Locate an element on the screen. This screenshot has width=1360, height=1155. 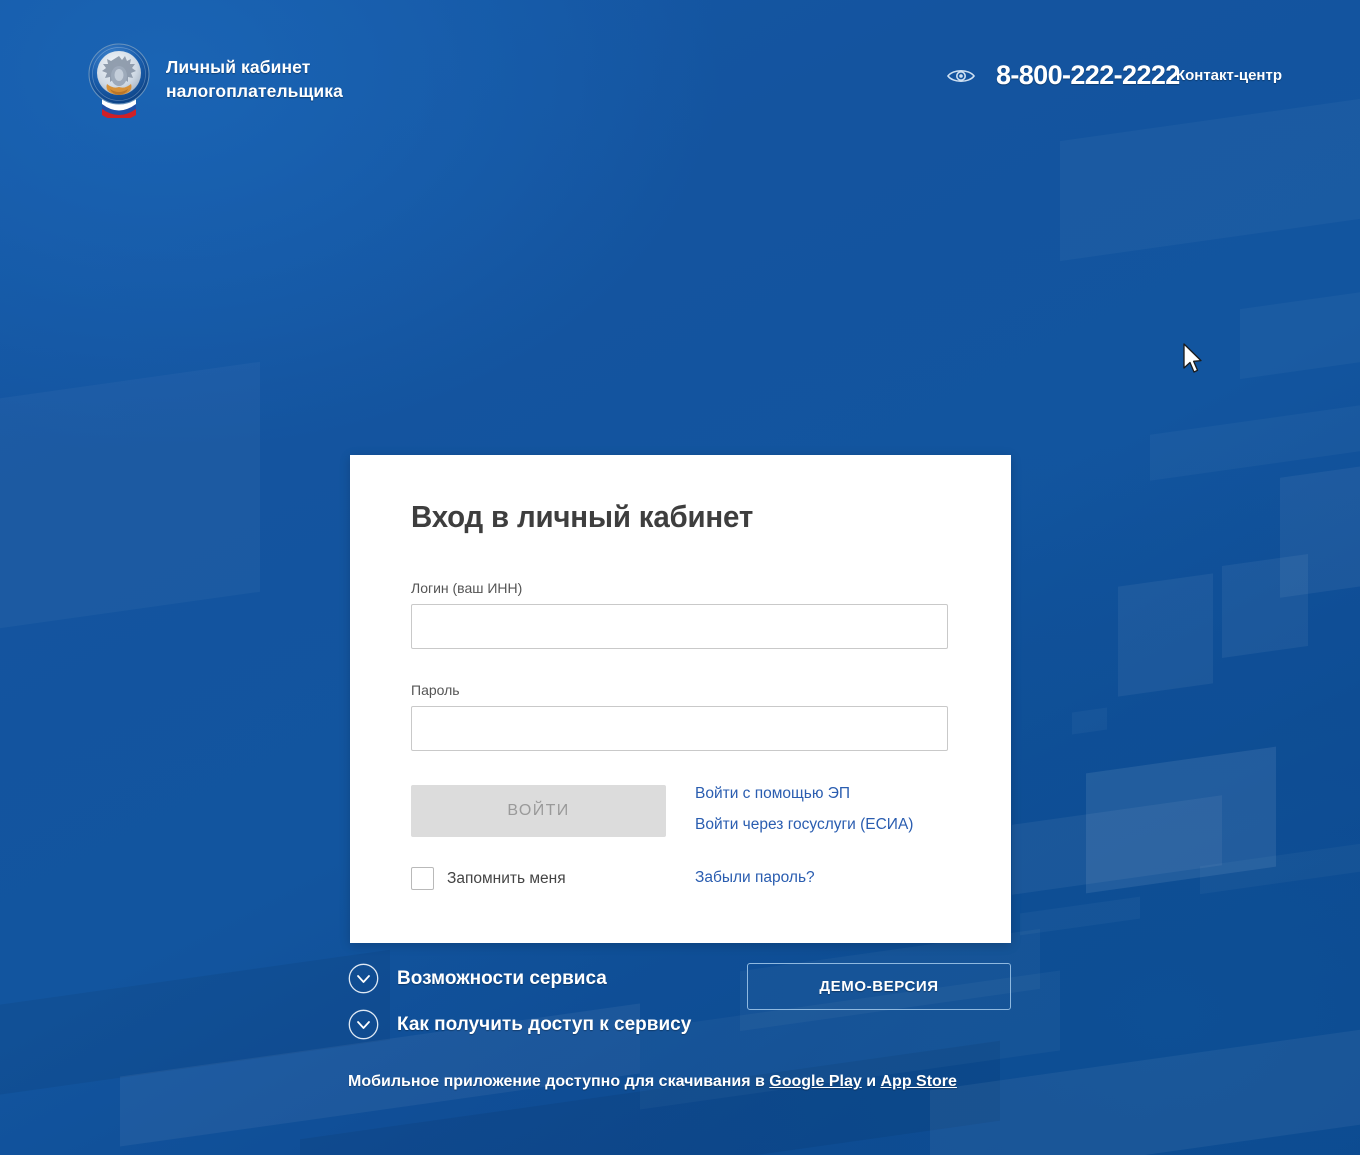
accordion-how-to-access: Как получить доступ к сервису is located at coordinates (519, 1024).